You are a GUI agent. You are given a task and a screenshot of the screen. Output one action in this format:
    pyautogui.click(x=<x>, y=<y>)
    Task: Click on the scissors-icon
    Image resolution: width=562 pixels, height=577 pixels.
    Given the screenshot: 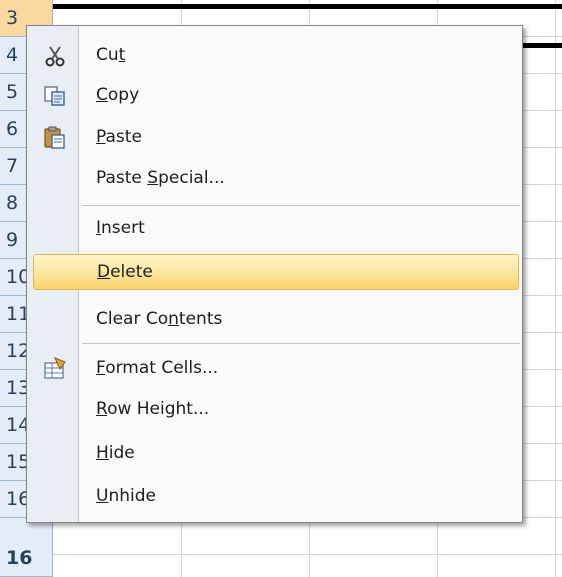 What is the action you would take?
    pyautogui.click(x=55, y=56)
    